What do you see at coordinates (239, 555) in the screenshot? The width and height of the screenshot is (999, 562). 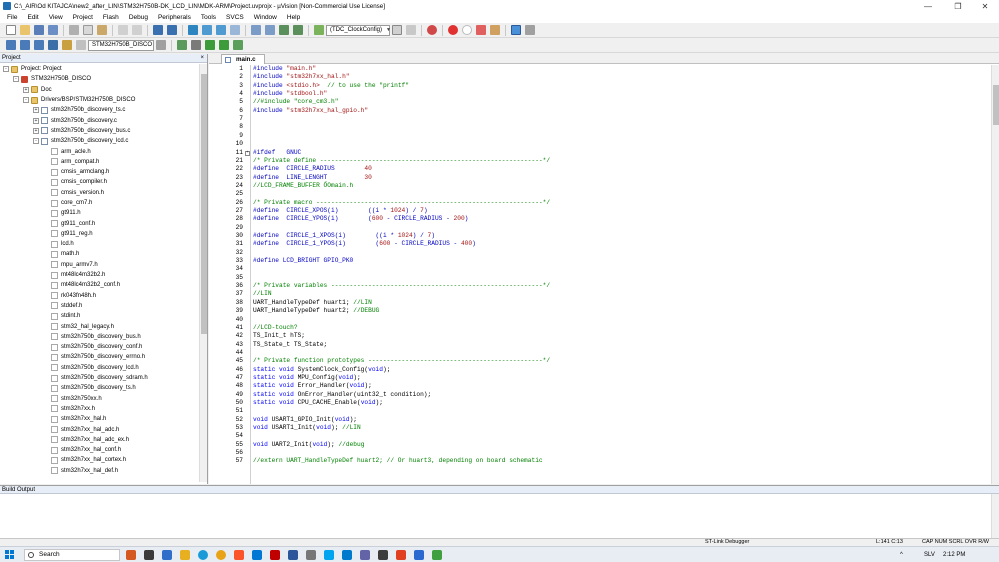 I see `brave-browser-icon` at bounding box center [239, 555].